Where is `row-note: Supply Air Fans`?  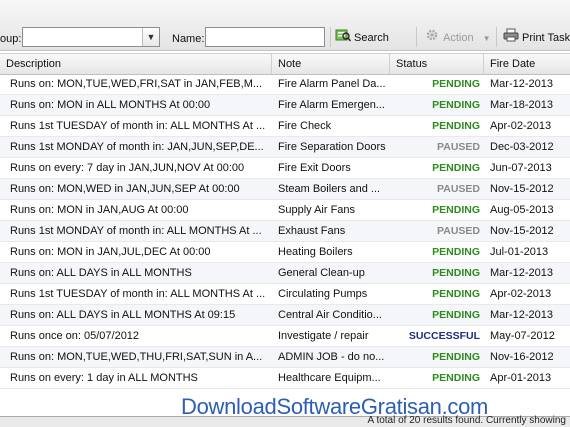 row-note: Supply Air Fans is located at coordinates (317, 210).